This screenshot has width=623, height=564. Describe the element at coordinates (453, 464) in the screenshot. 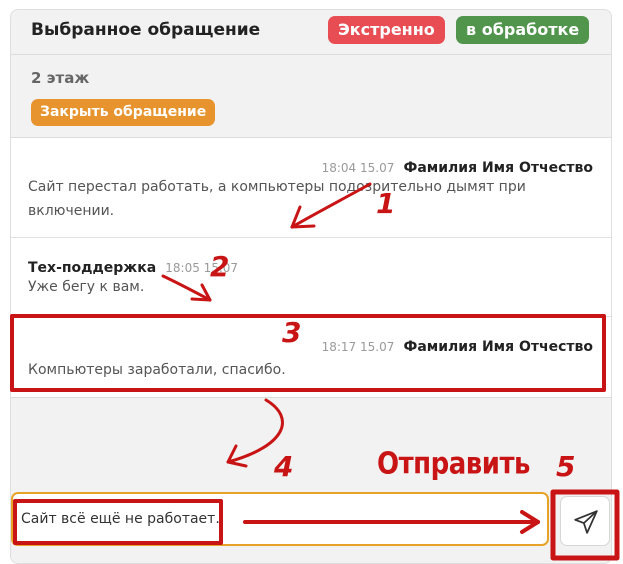

I see `annotation-send-label: Отправить` at that location.